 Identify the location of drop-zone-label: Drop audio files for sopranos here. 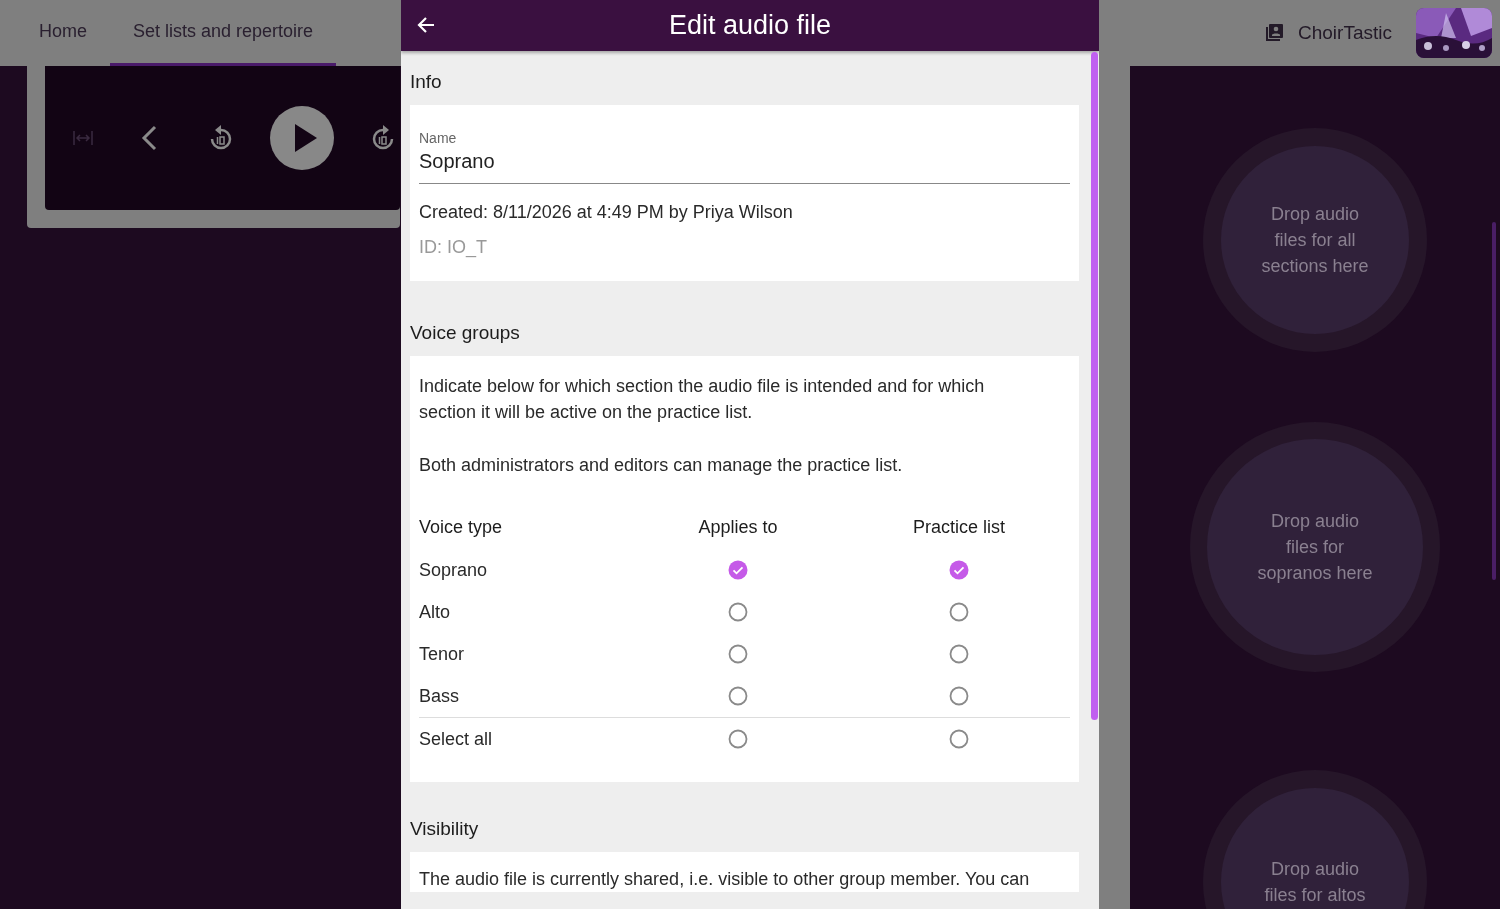
(1315, 547).